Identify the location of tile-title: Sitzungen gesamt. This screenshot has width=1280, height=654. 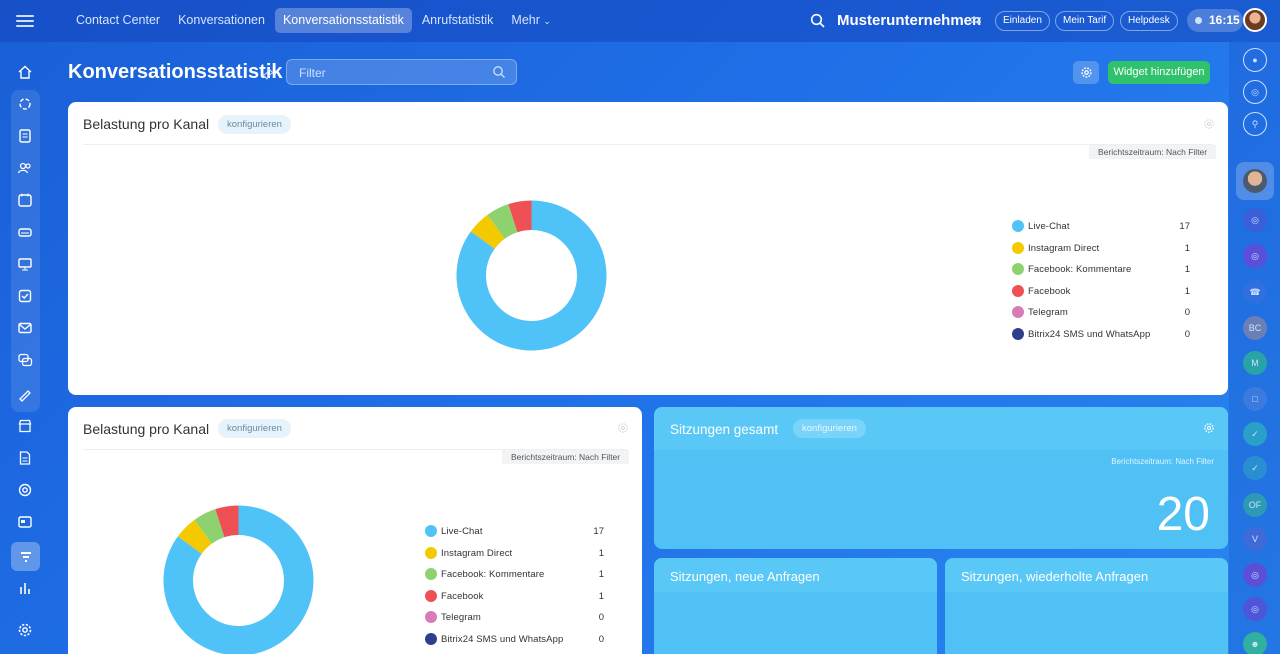
(724, 429).